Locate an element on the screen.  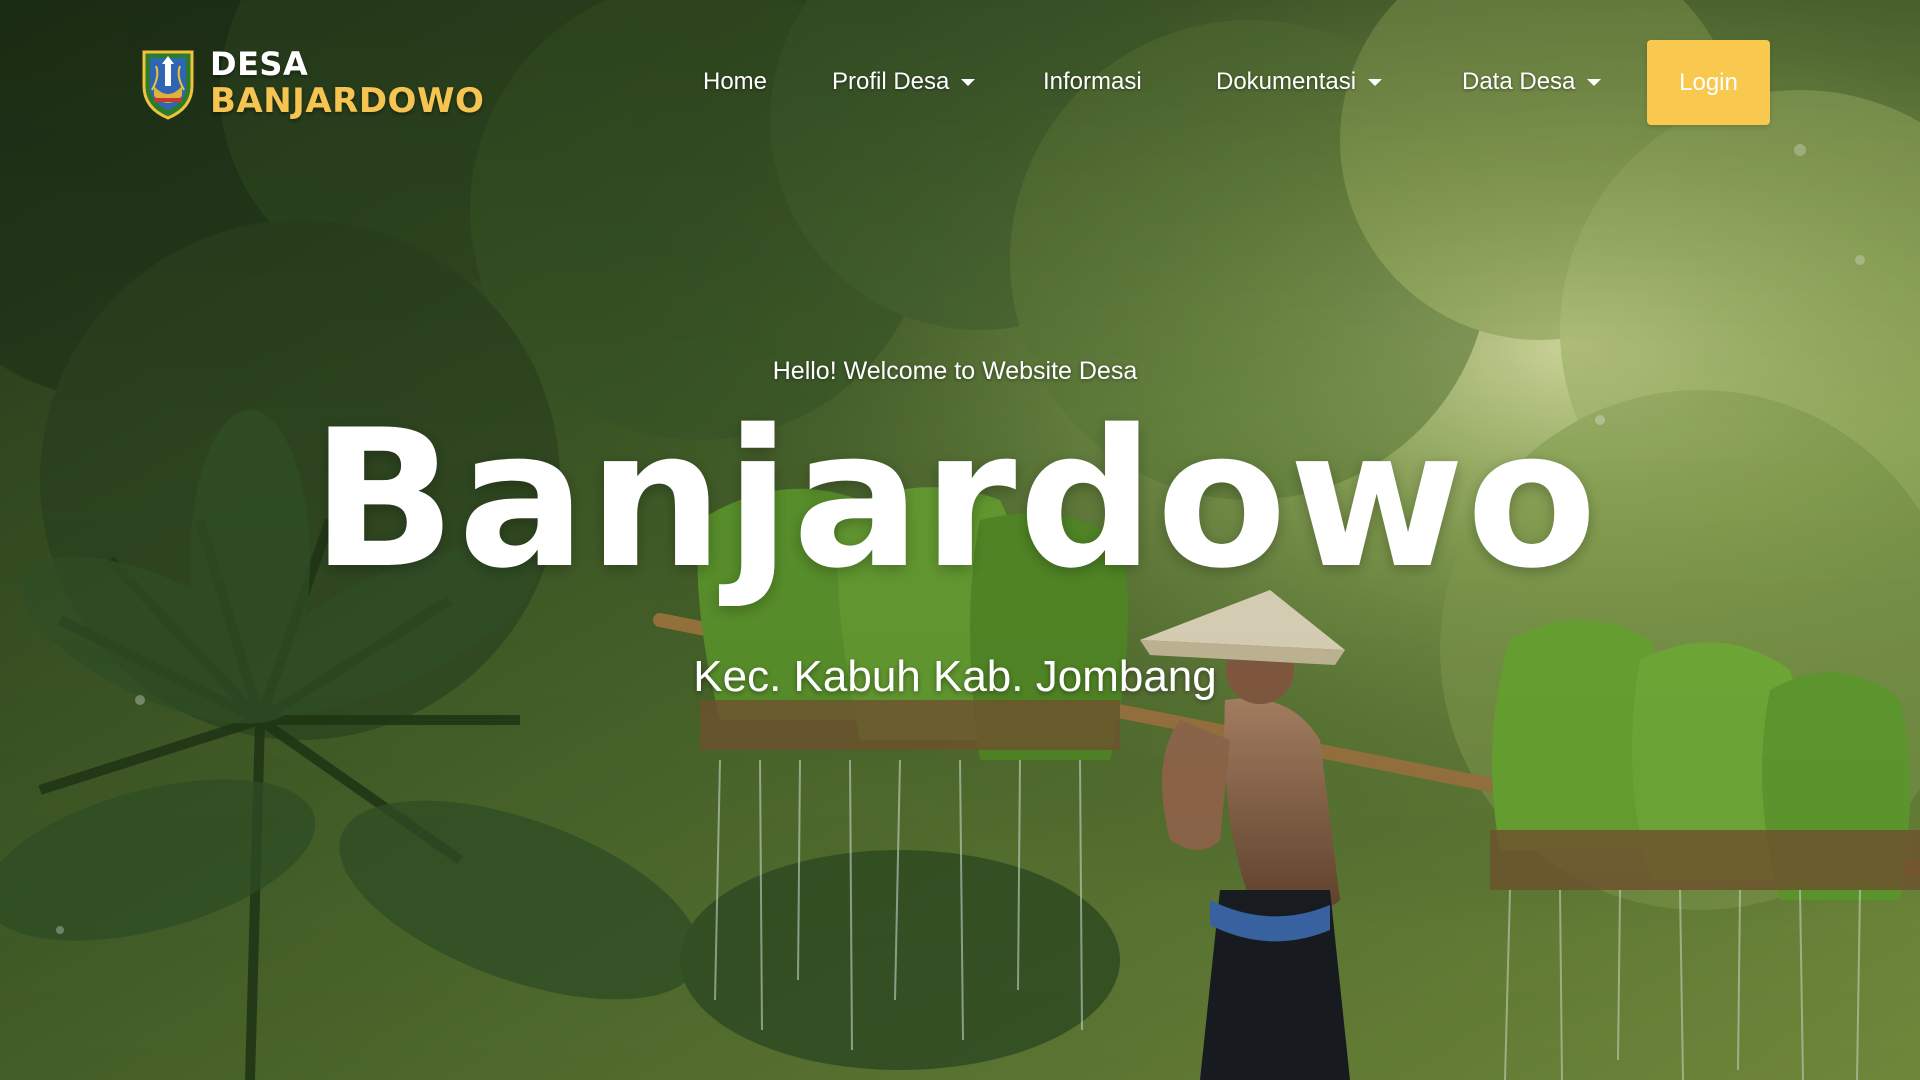
nav-item-label: Profil Desa is located at coordinates (891, 81).